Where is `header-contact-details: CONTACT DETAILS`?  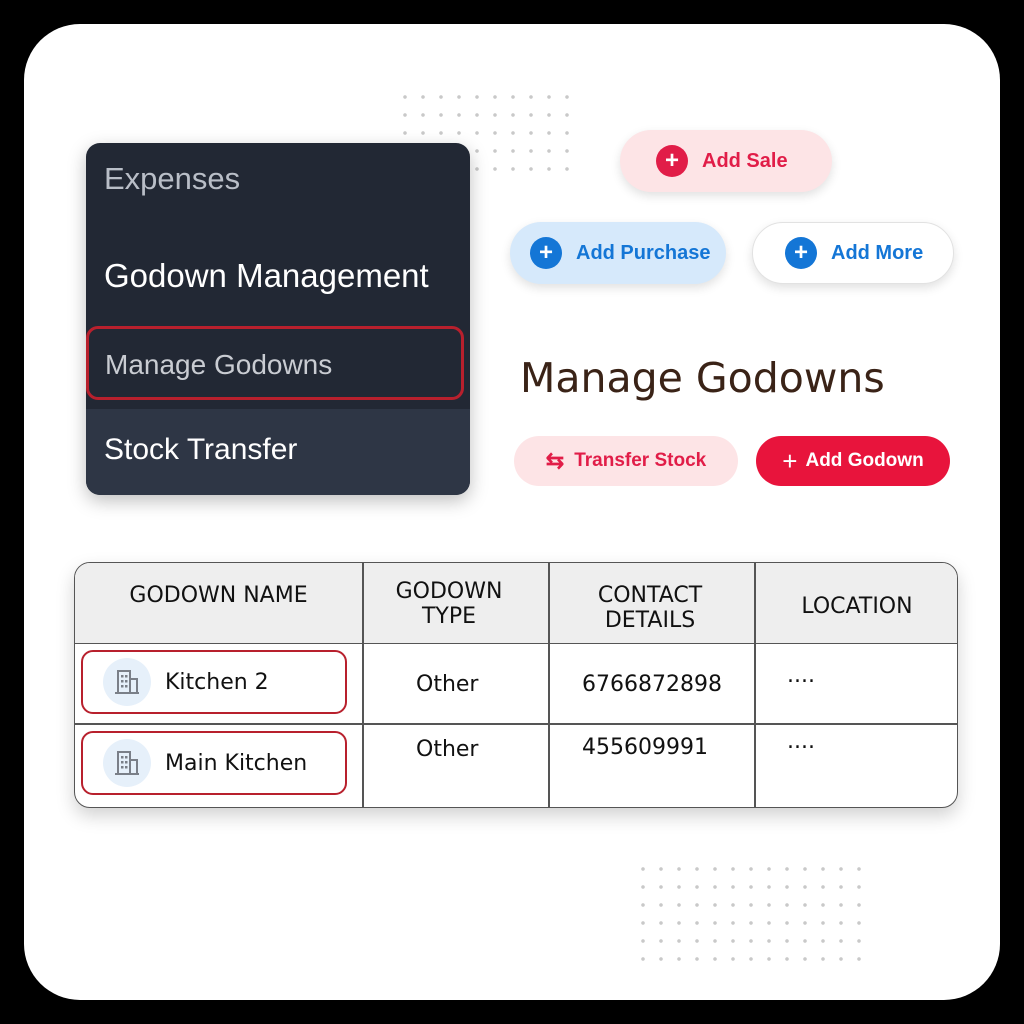
header-contact-details: CONTACT DETAILS is located at coordinates (650, 608).